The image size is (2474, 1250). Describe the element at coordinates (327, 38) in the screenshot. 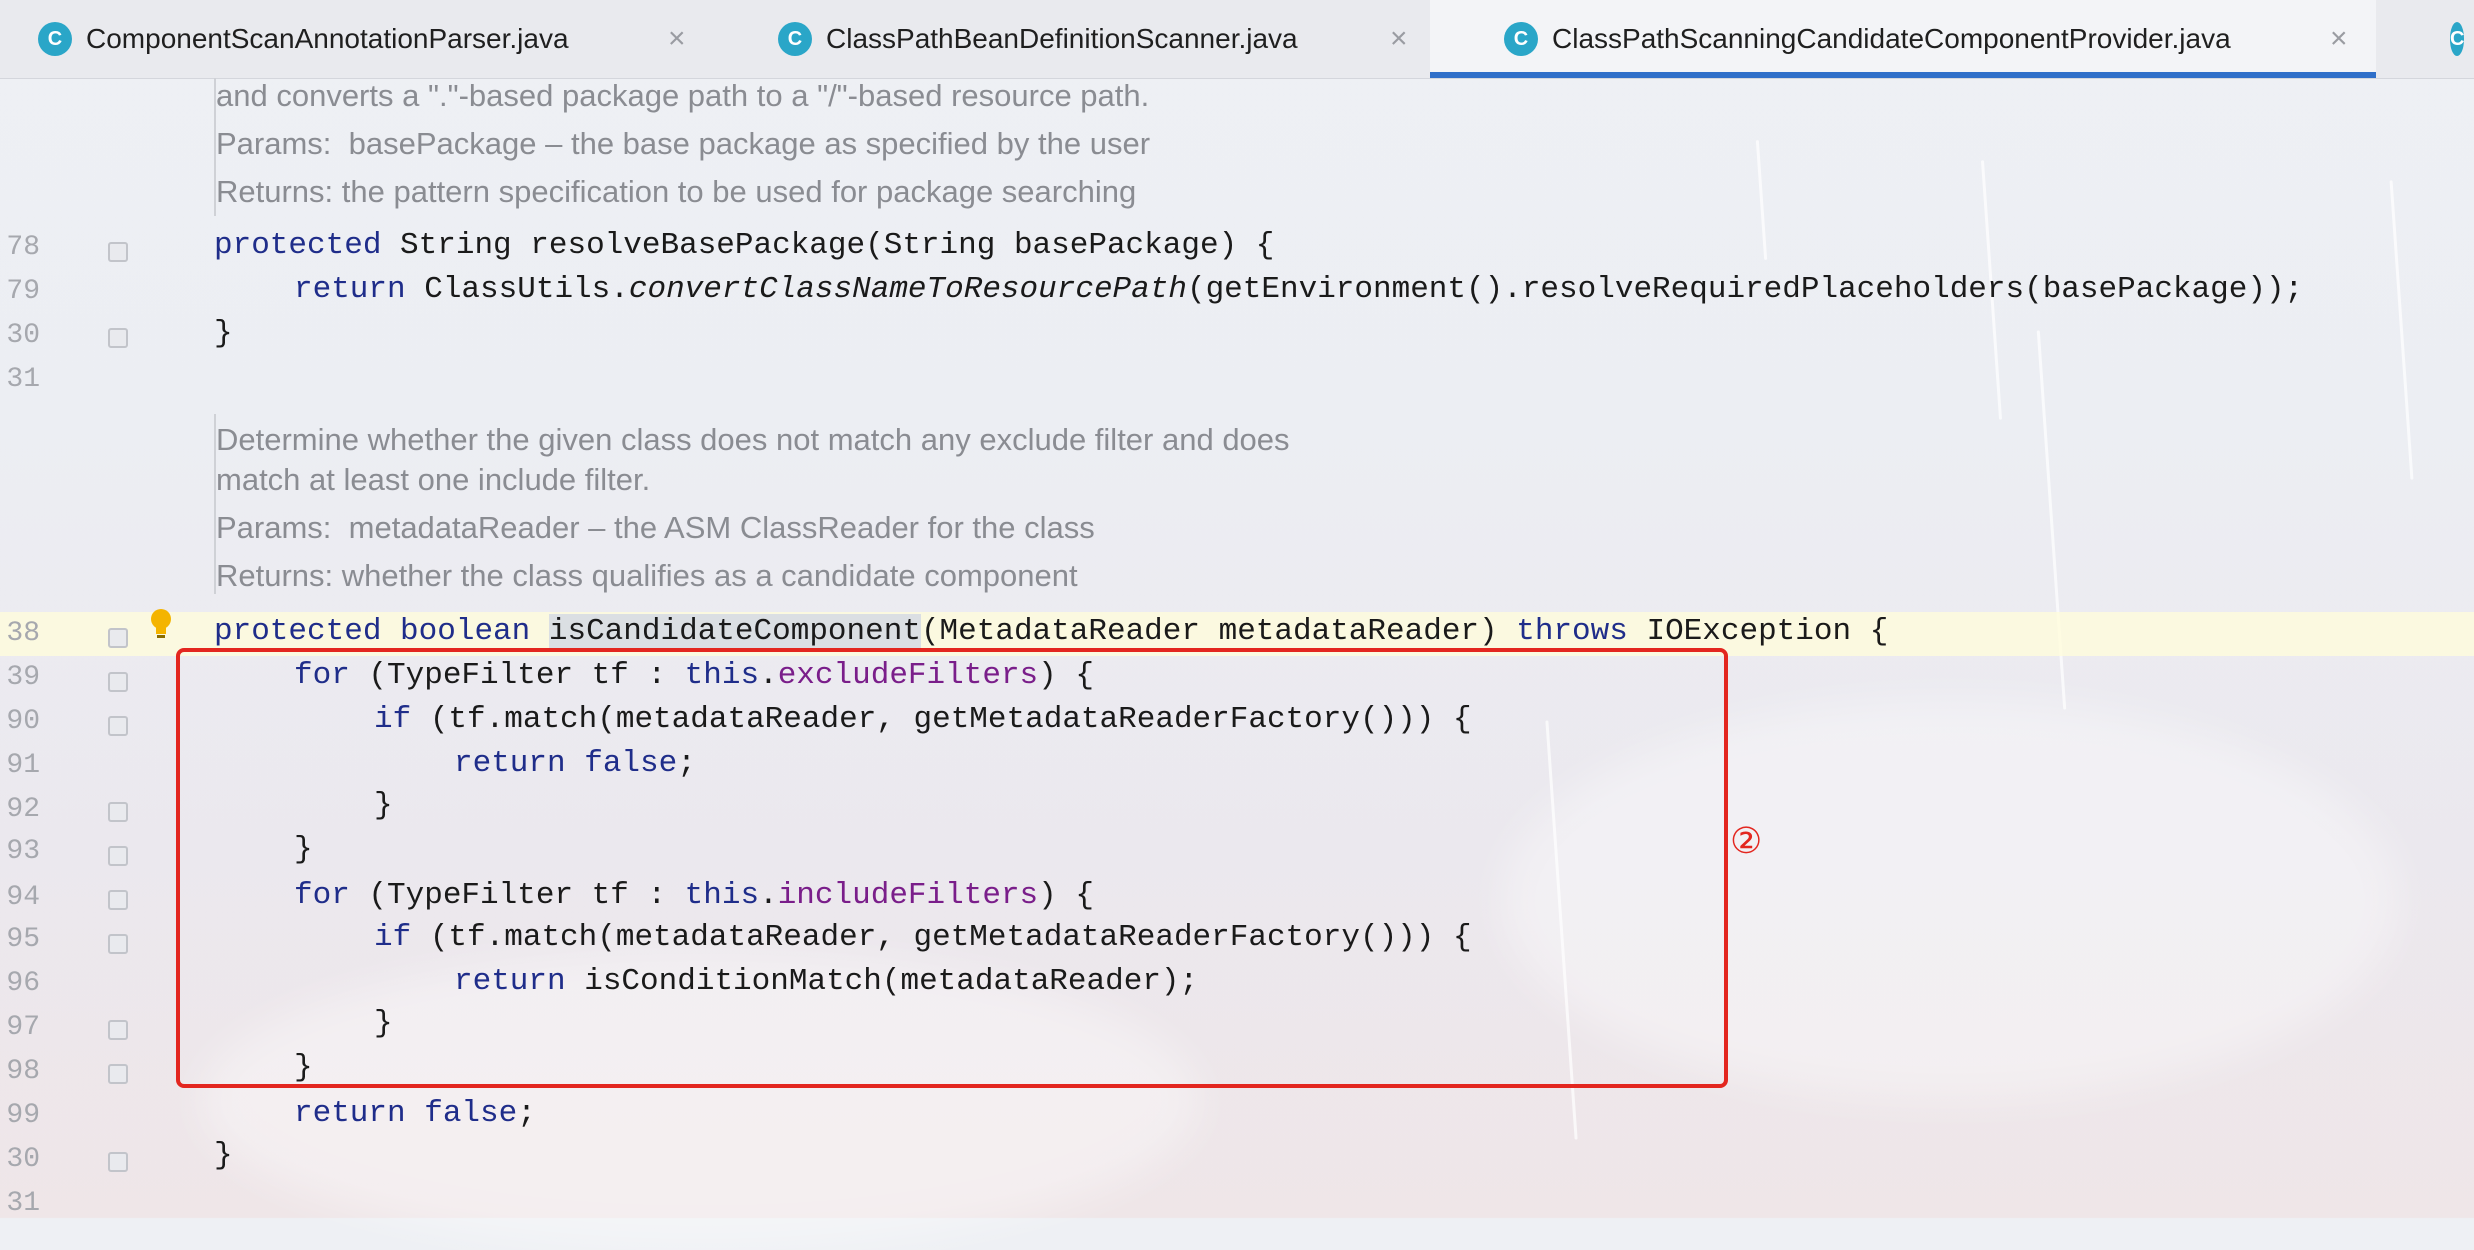

I see `tab-label: ComponentScanAnnotationParser.java` at that location.